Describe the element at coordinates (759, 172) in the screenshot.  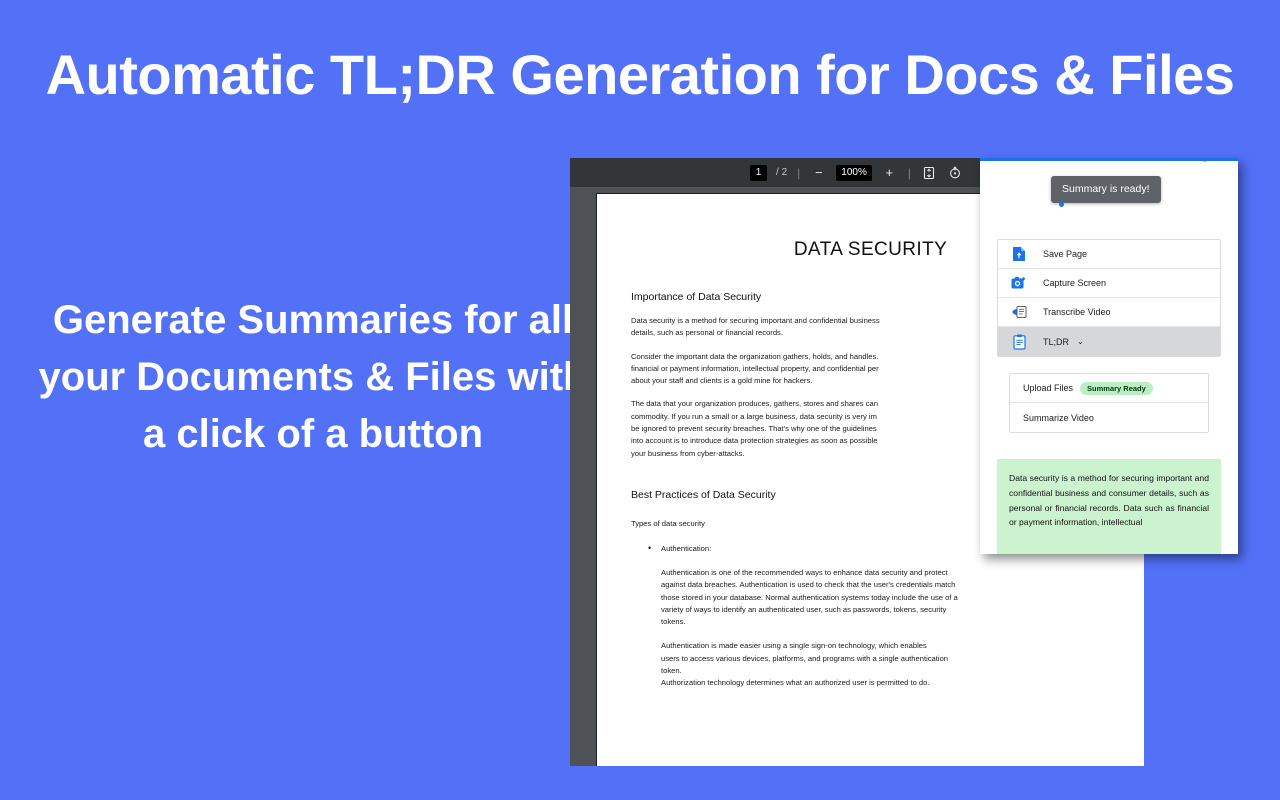
I see `page-number-input: 1` at that location.